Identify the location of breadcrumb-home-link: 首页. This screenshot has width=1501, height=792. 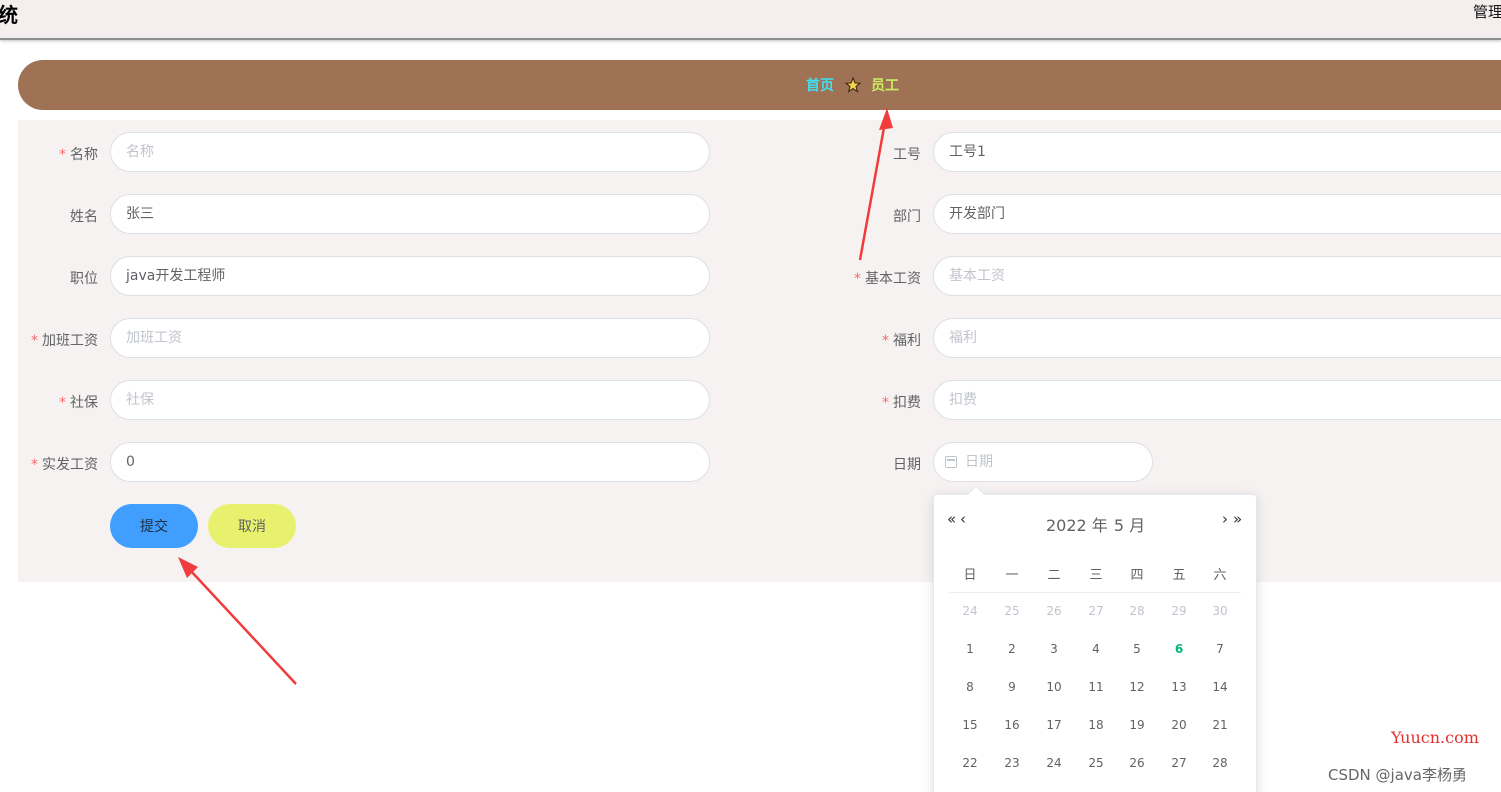
(820, 85).